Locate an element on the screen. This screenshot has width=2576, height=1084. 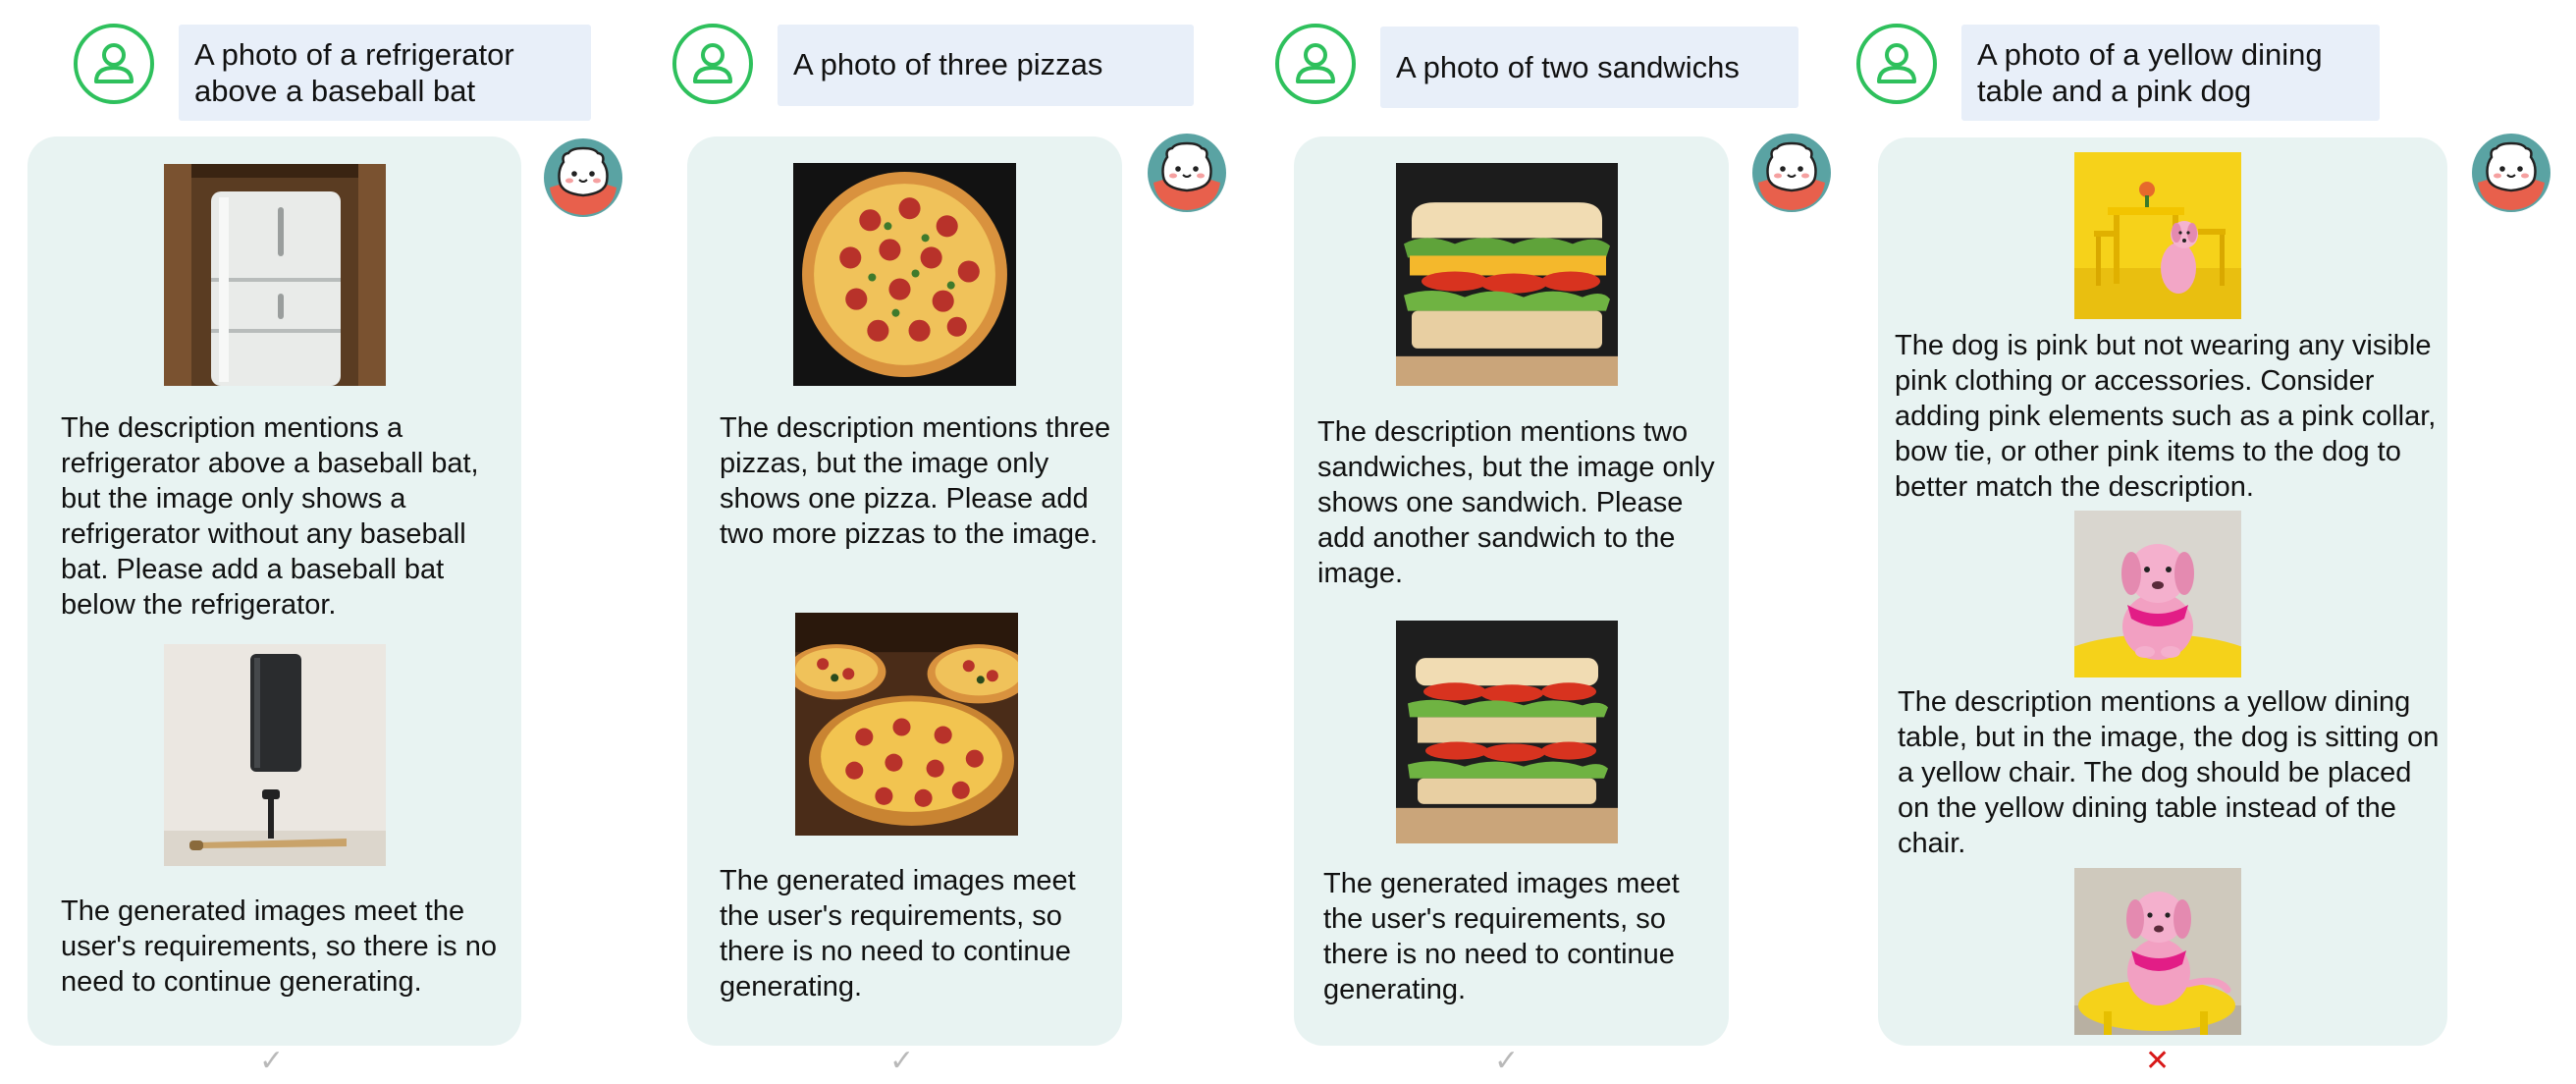
user-prompt: A photo of two sandwichs is located at coordinates (1589, 67).